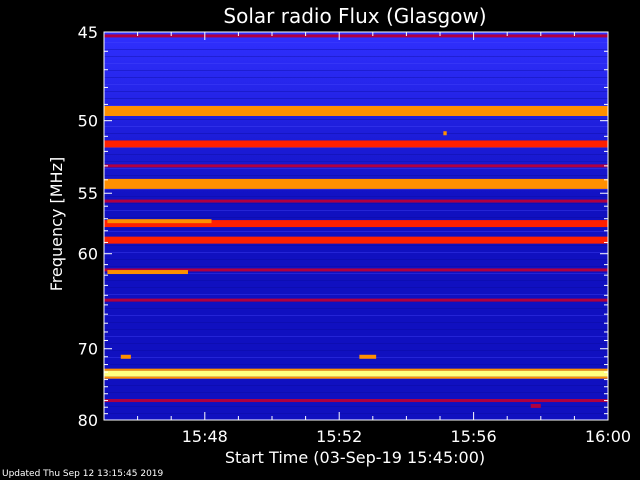 The height and width of the screenshot is (480, 640). What do you see at coordinates (88, 254) in the screenshot?
I see `y-tick-label: 60` at bounding box center [88, 254].